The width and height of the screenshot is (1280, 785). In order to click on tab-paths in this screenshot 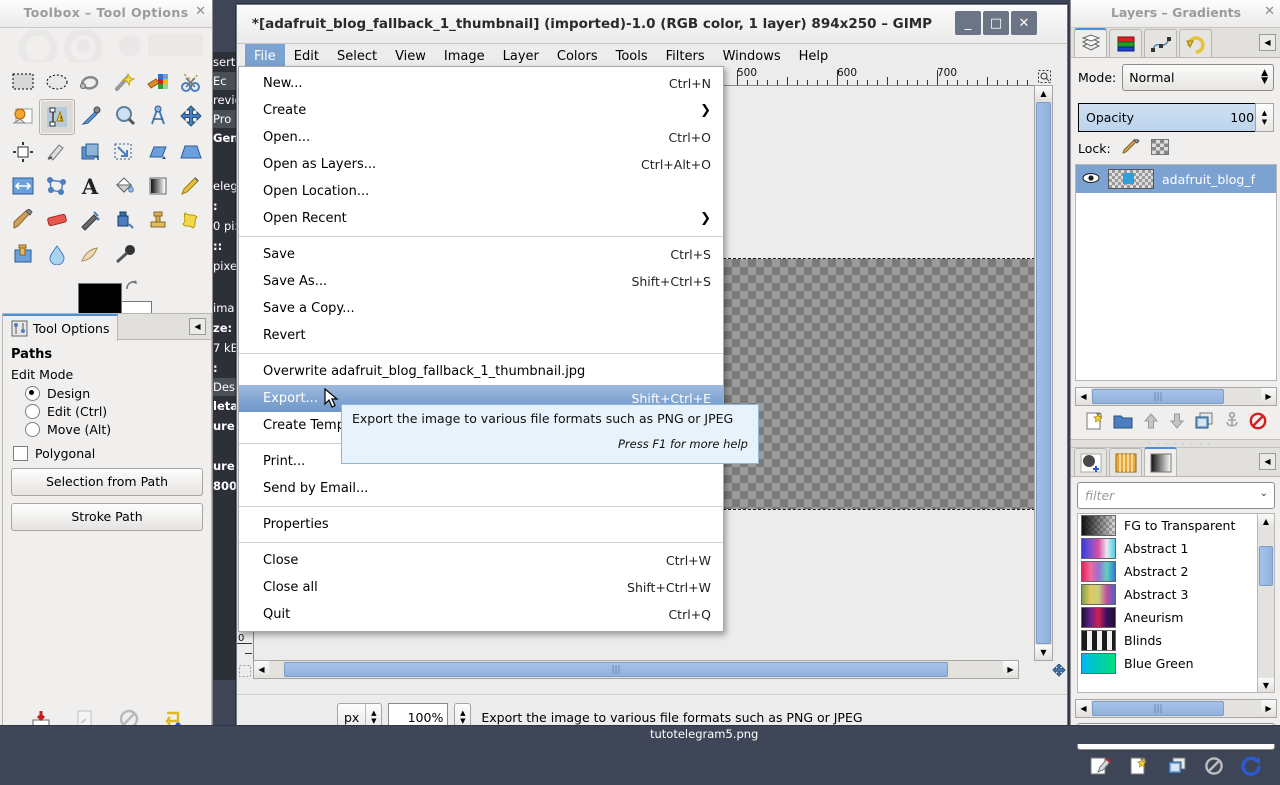, I will do `click(1160, 43)`.